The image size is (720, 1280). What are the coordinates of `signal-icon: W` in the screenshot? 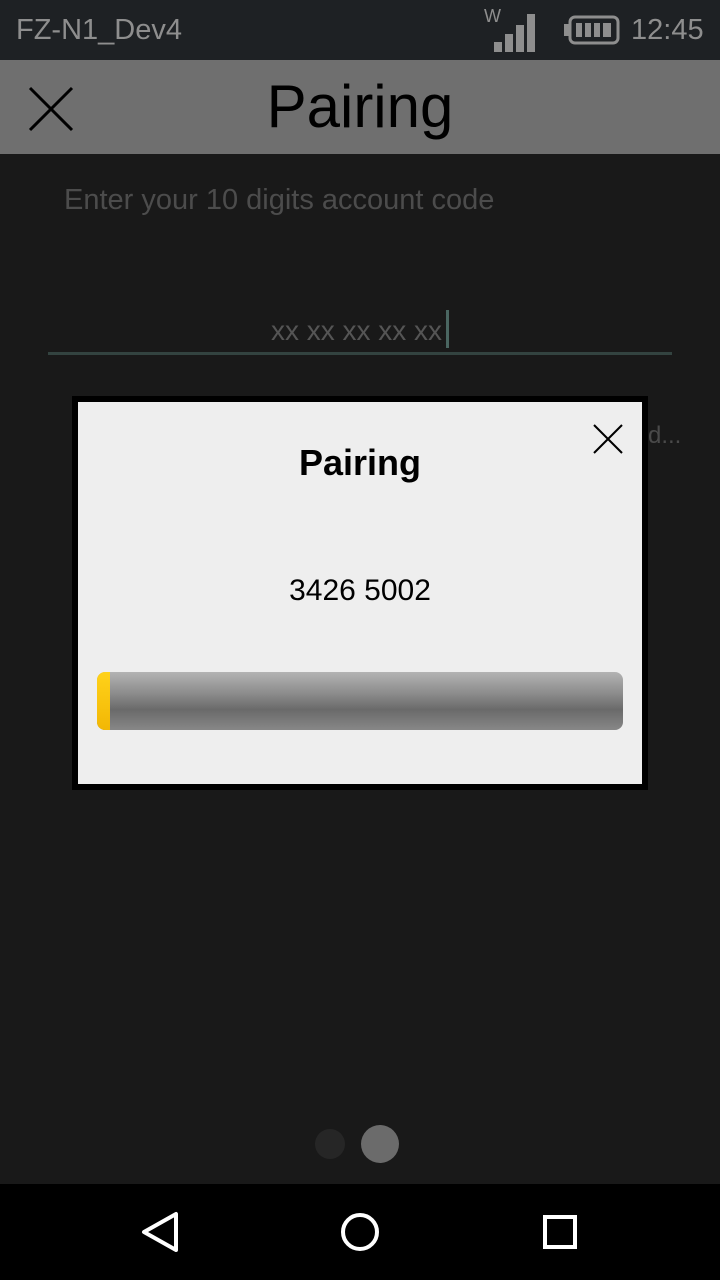 It's located at (509, 29).